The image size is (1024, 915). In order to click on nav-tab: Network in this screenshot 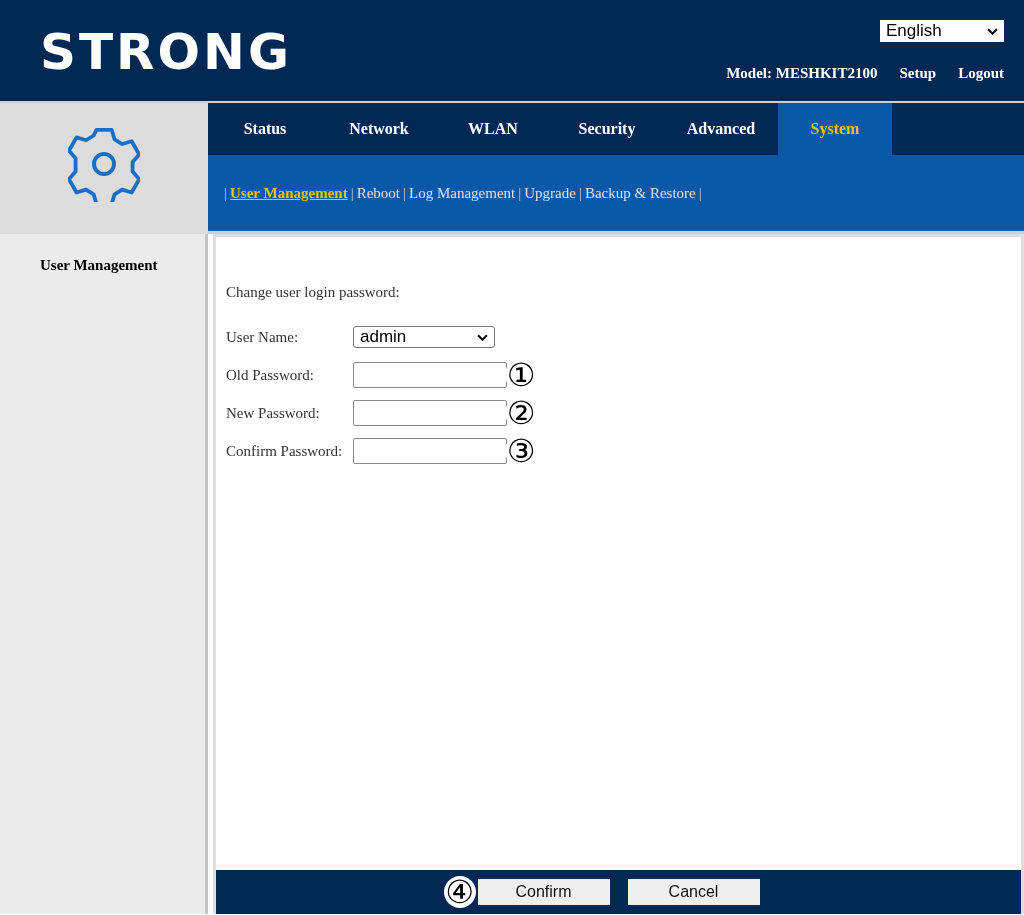, I will do `click(379, 129)`.